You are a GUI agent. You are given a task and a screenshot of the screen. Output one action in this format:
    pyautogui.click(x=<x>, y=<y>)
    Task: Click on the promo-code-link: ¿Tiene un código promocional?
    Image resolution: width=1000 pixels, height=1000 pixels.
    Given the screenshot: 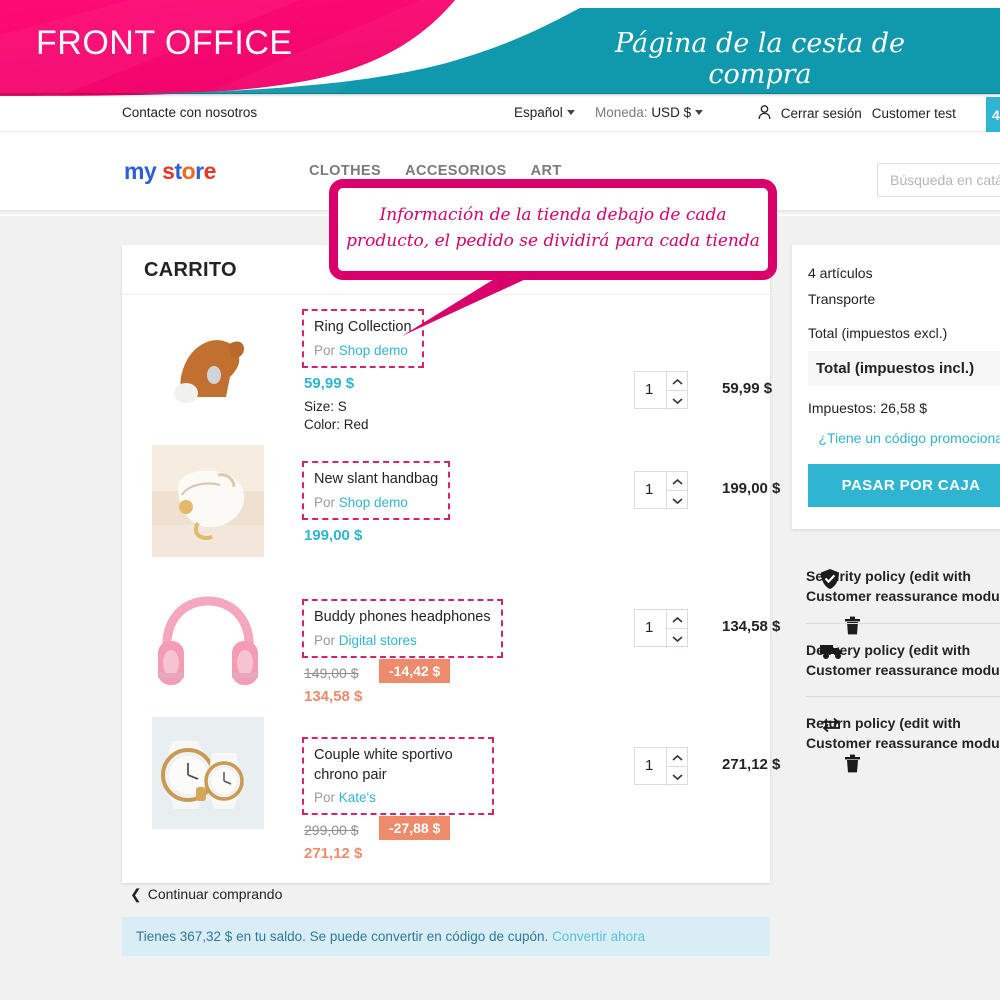 What is the action you would take?
    pyautogui.click(x=904, y=438)
    